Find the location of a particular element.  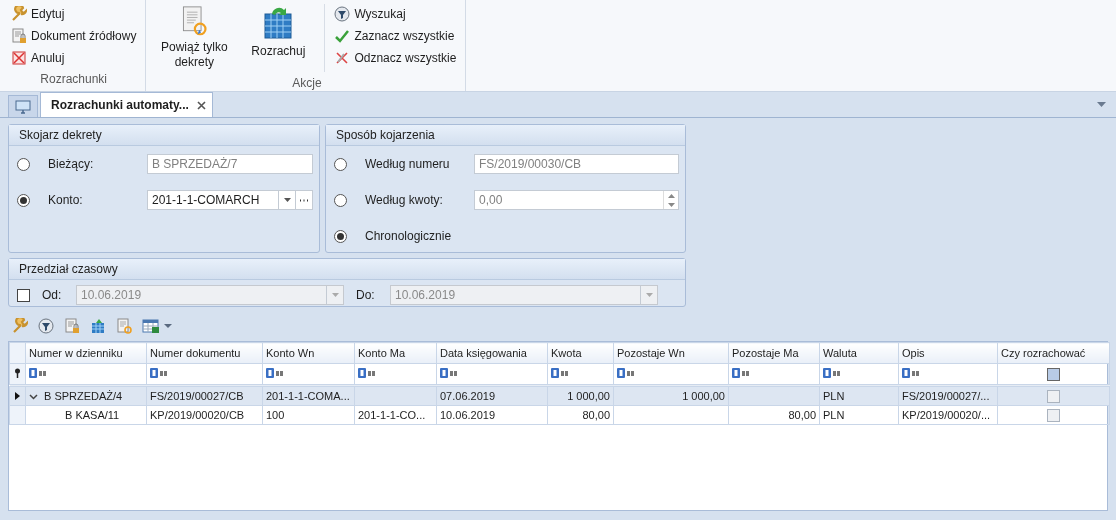

ribbon-button: Dokument źródłowy is located at coordinates (74, 36).